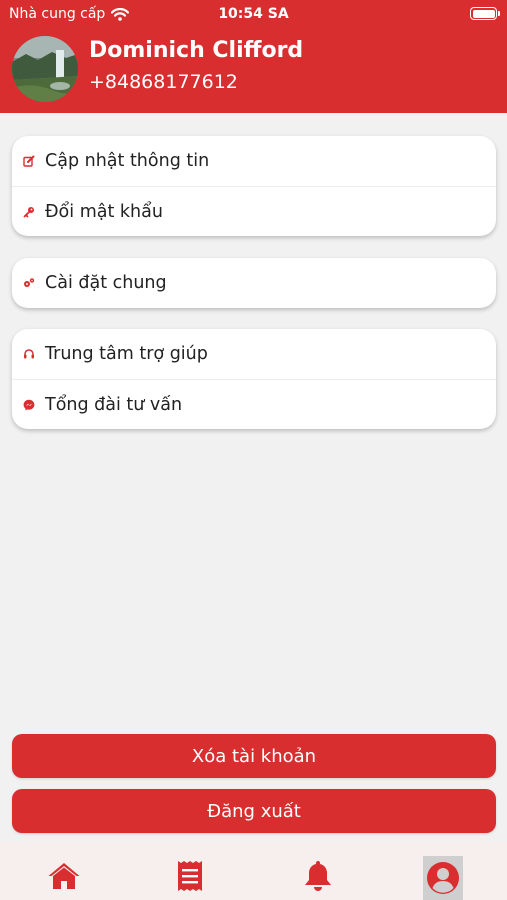 This screenshot has height=900, width=507. What do you see at coordinates (163, 82) in the screenshot?
I see `user-phone: +84868177612` at bounding box center [163, 82].